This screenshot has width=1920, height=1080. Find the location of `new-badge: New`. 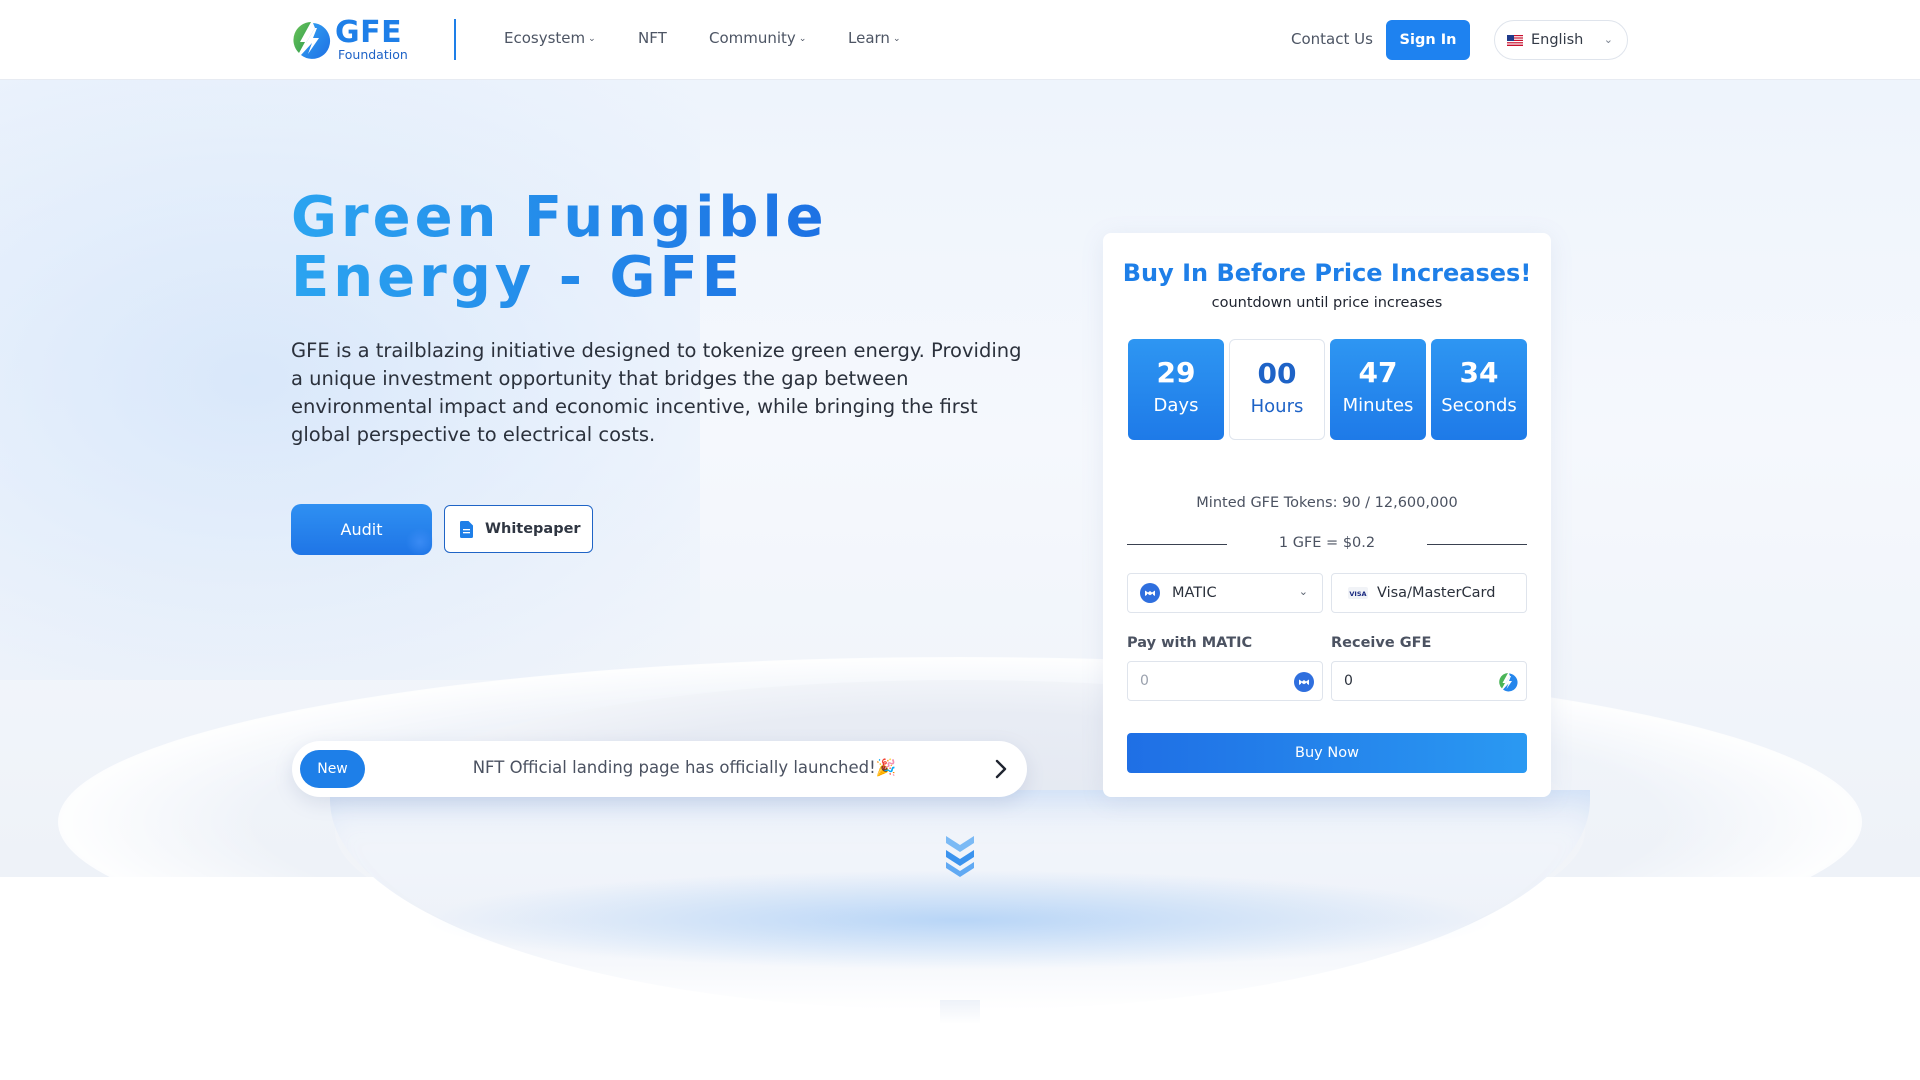

new-badge: New is located at coordinates (332, 769).